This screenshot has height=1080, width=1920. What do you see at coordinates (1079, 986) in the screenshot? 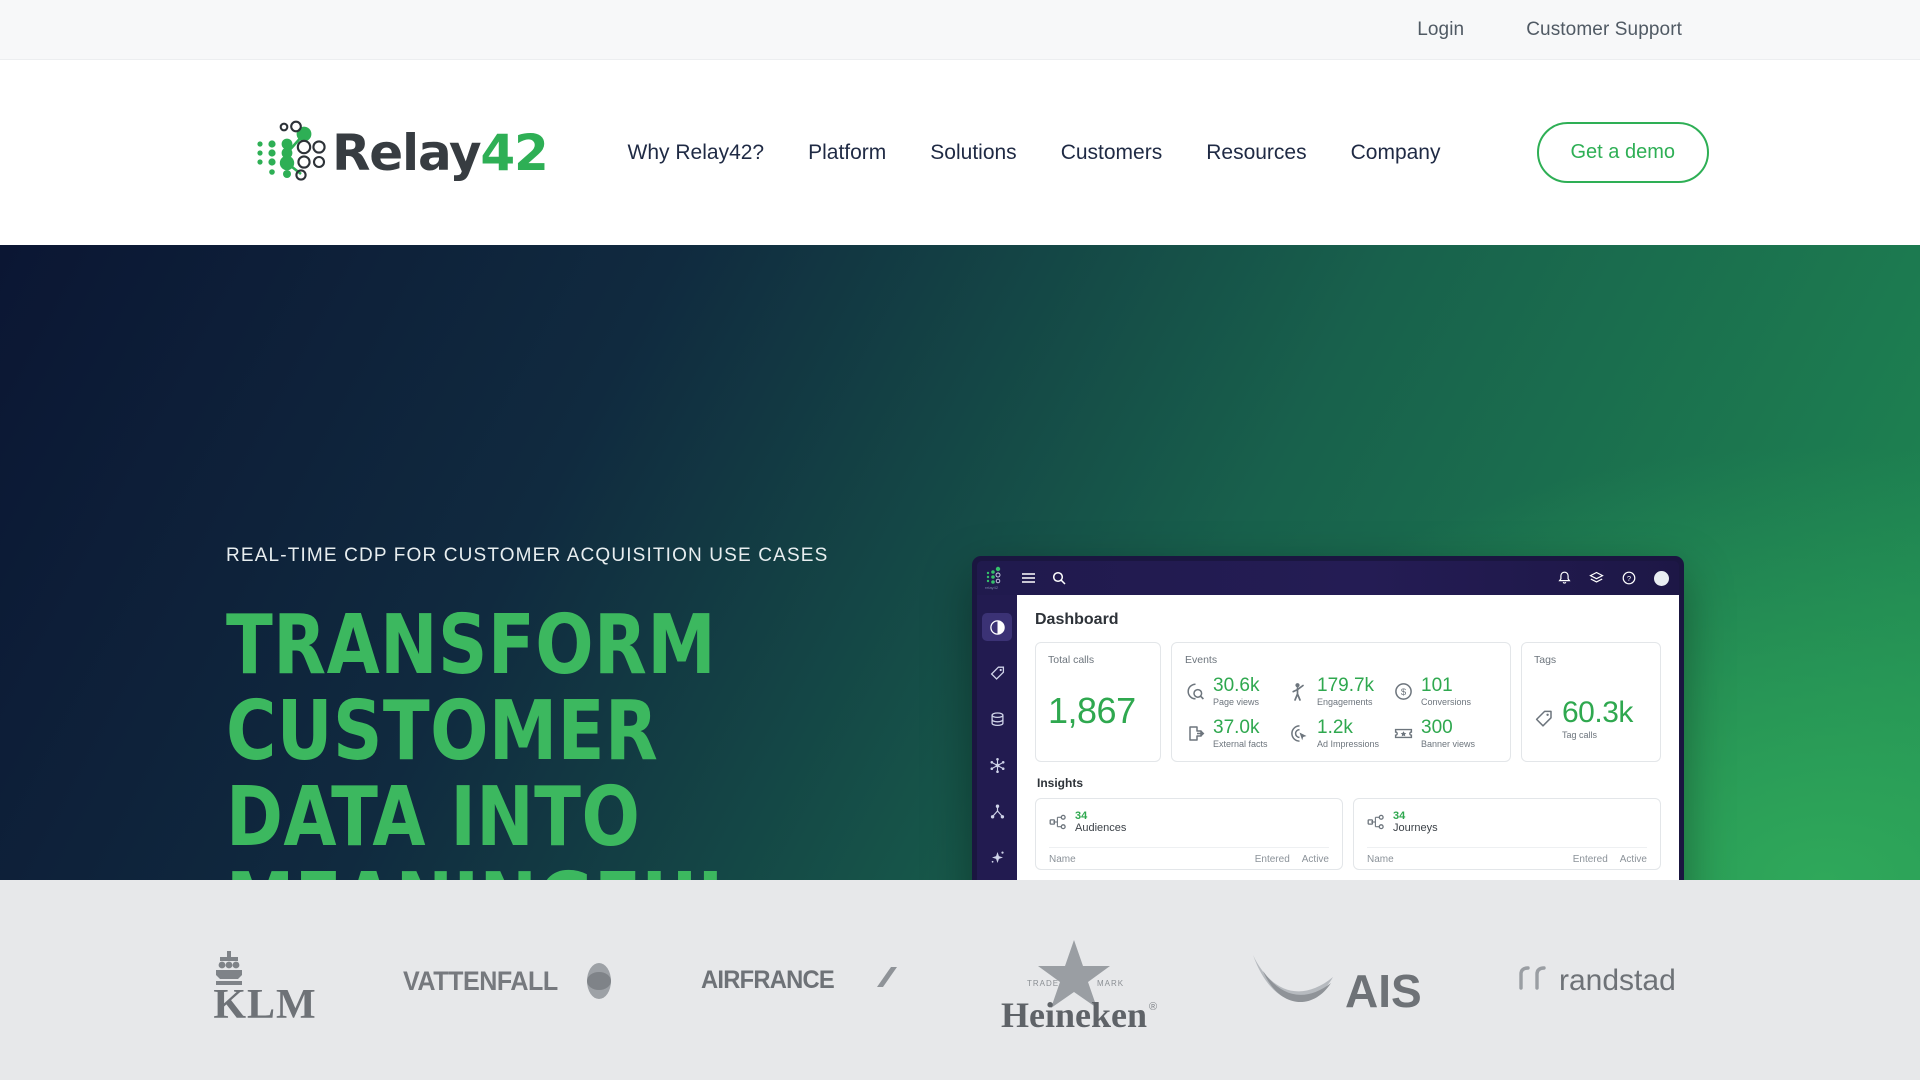
I see `heineken-logo-icon: TRADE MARK Heineken ®` at bounding box center [1079, 986].